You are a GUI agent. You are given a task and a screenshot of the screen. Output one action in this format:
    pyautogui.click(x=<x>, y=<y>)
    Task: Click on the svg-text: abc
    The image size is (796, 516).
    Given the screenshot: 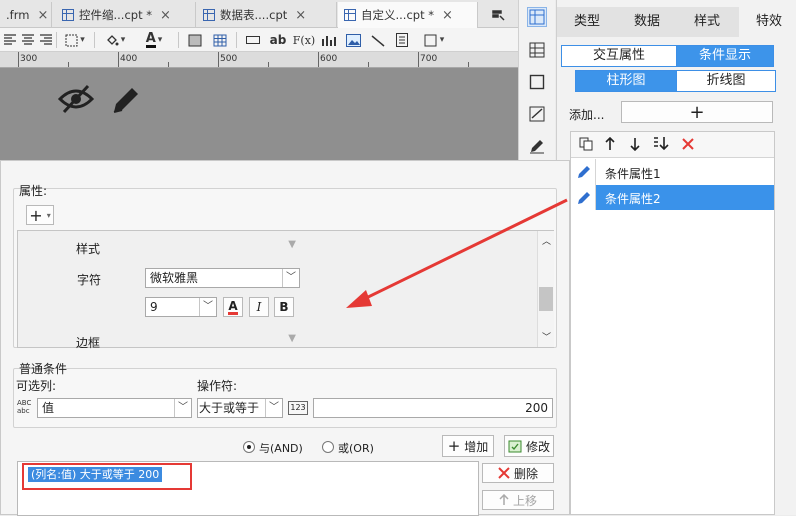 What is the action you would take?
    pyautogui.click(x=23, y=411)
    